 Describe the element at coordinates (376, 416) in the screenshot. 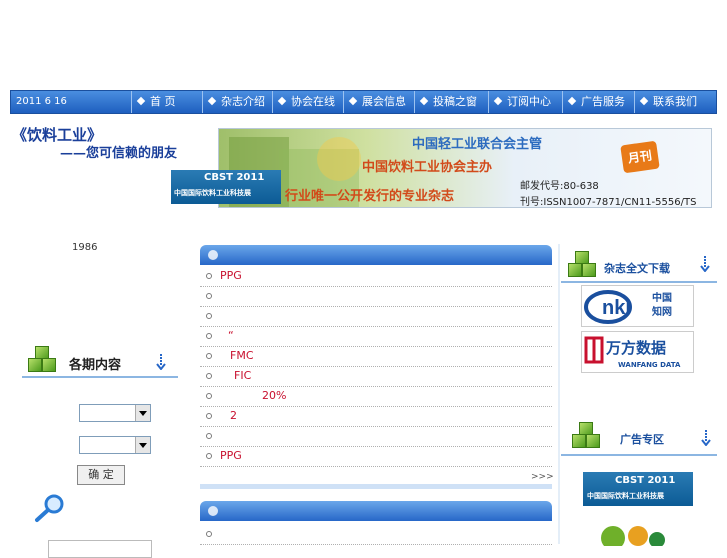

I see `list-item: 2` at that location.